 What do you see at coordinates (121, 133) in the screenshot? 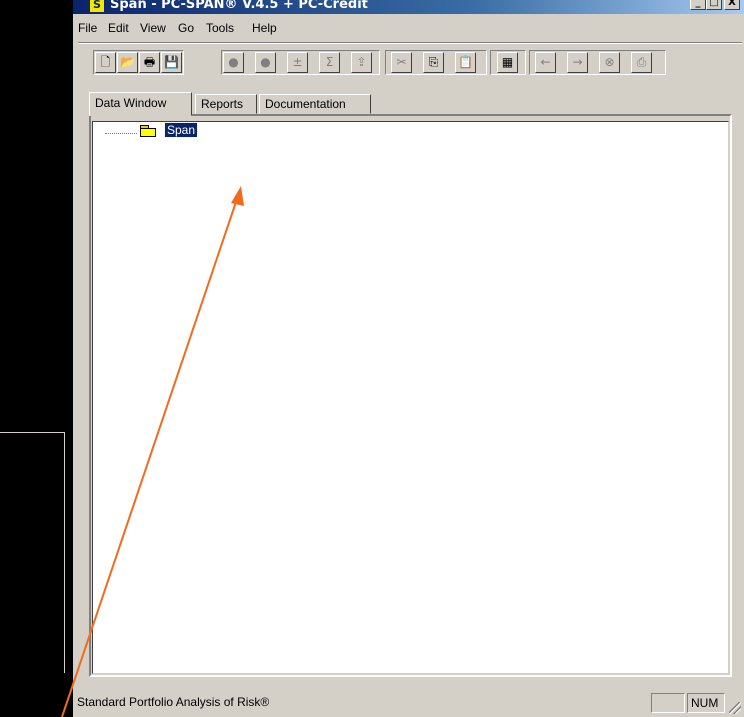
I see `tree-connector` at bounding box center [121, 133].